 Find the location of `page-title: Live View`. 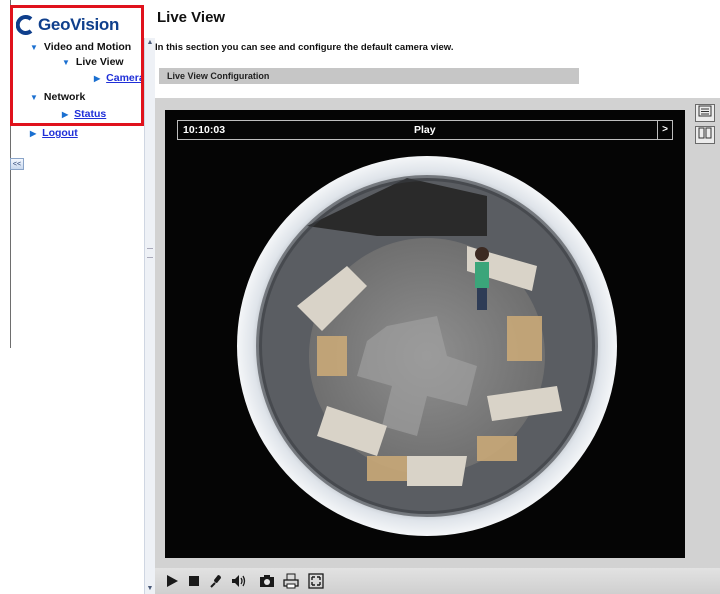

page-title: Live View is located at coordinates (191, 17).